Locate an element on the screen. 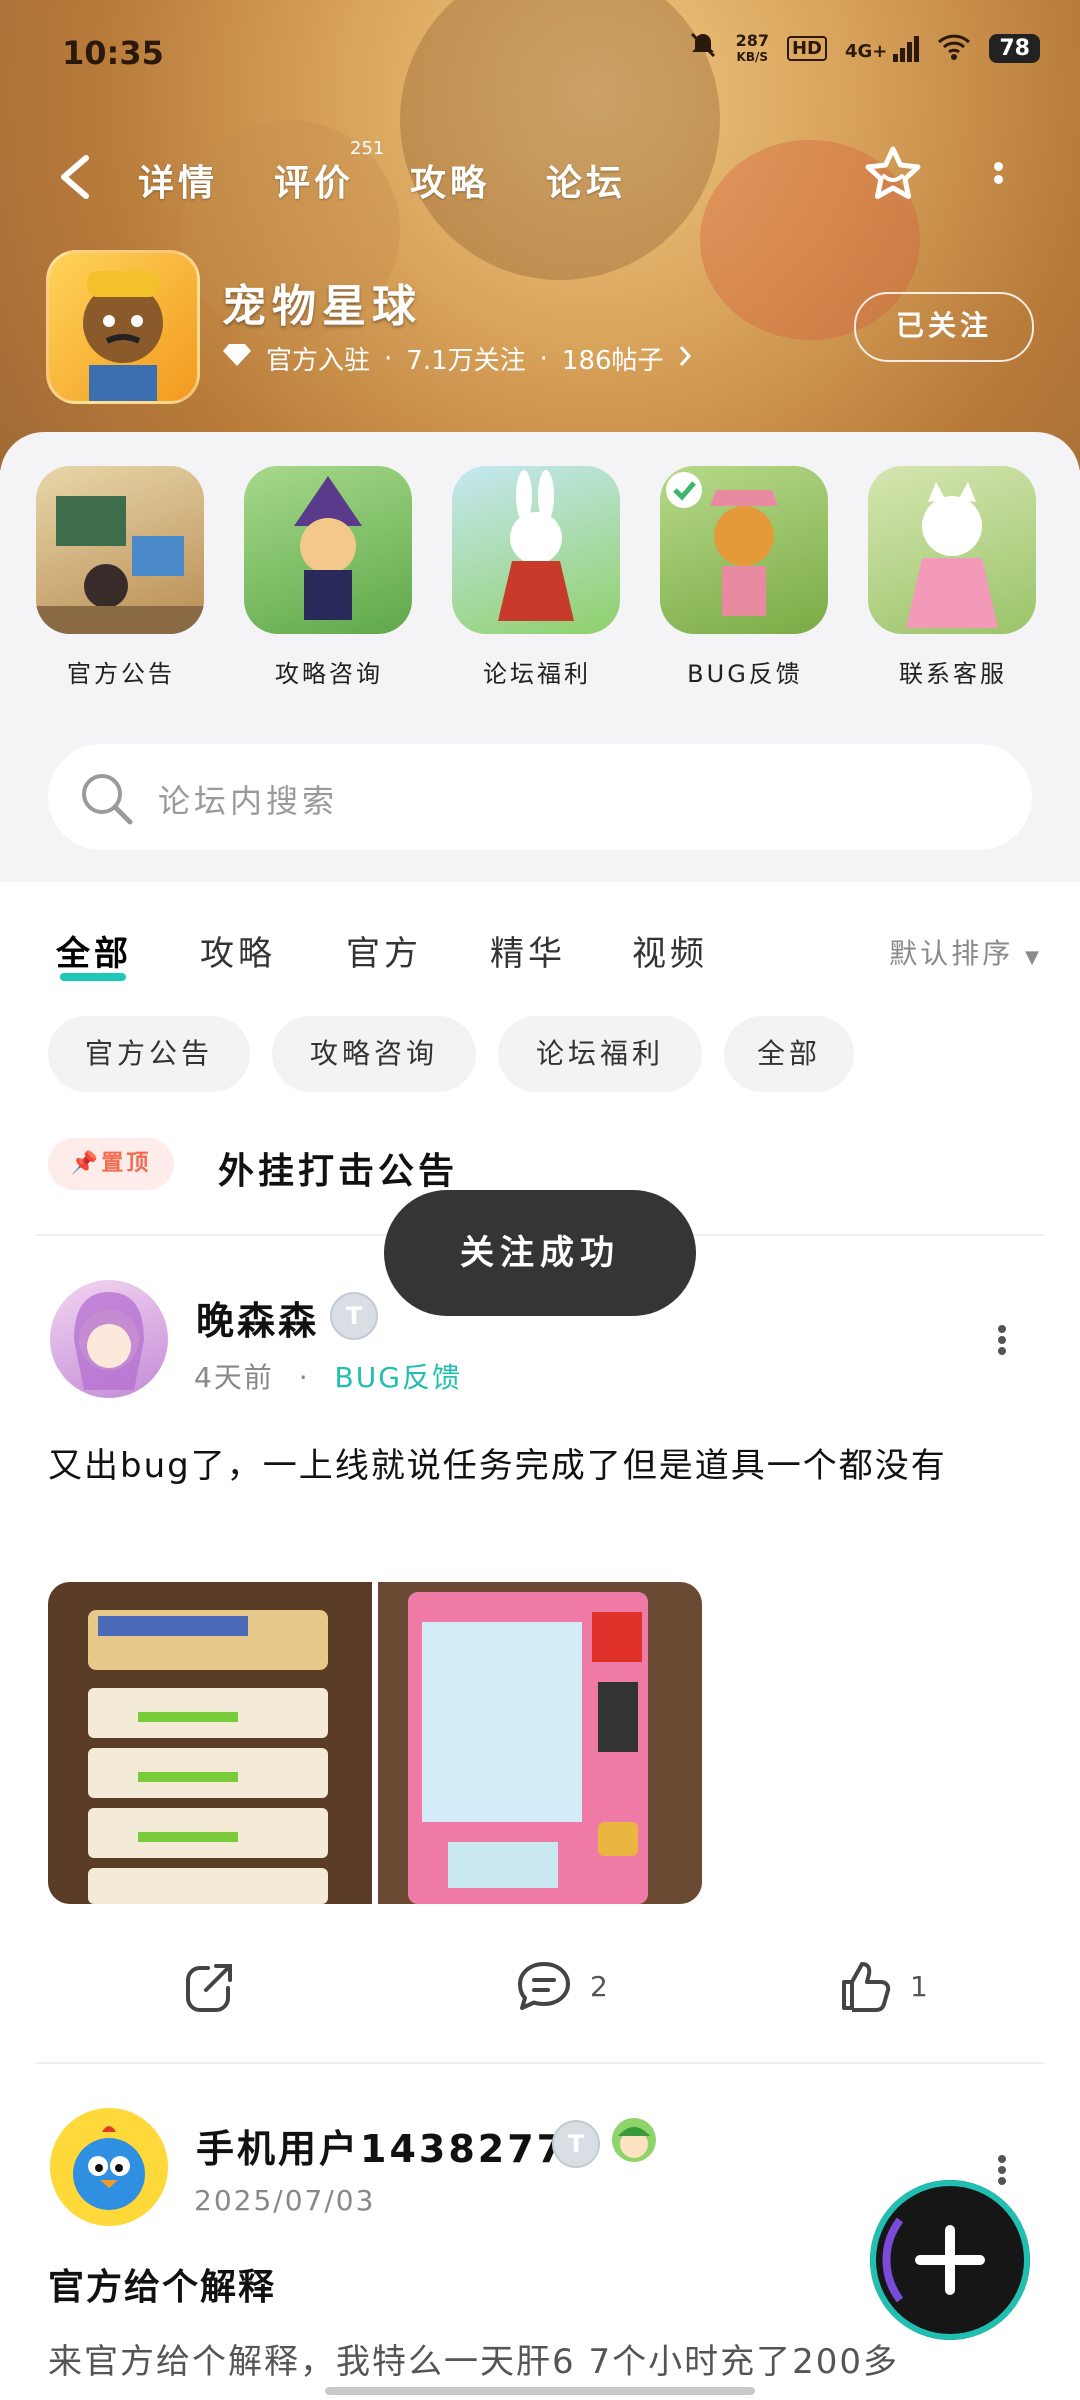  mute-bell-icon is located at coordinates (703, 48).